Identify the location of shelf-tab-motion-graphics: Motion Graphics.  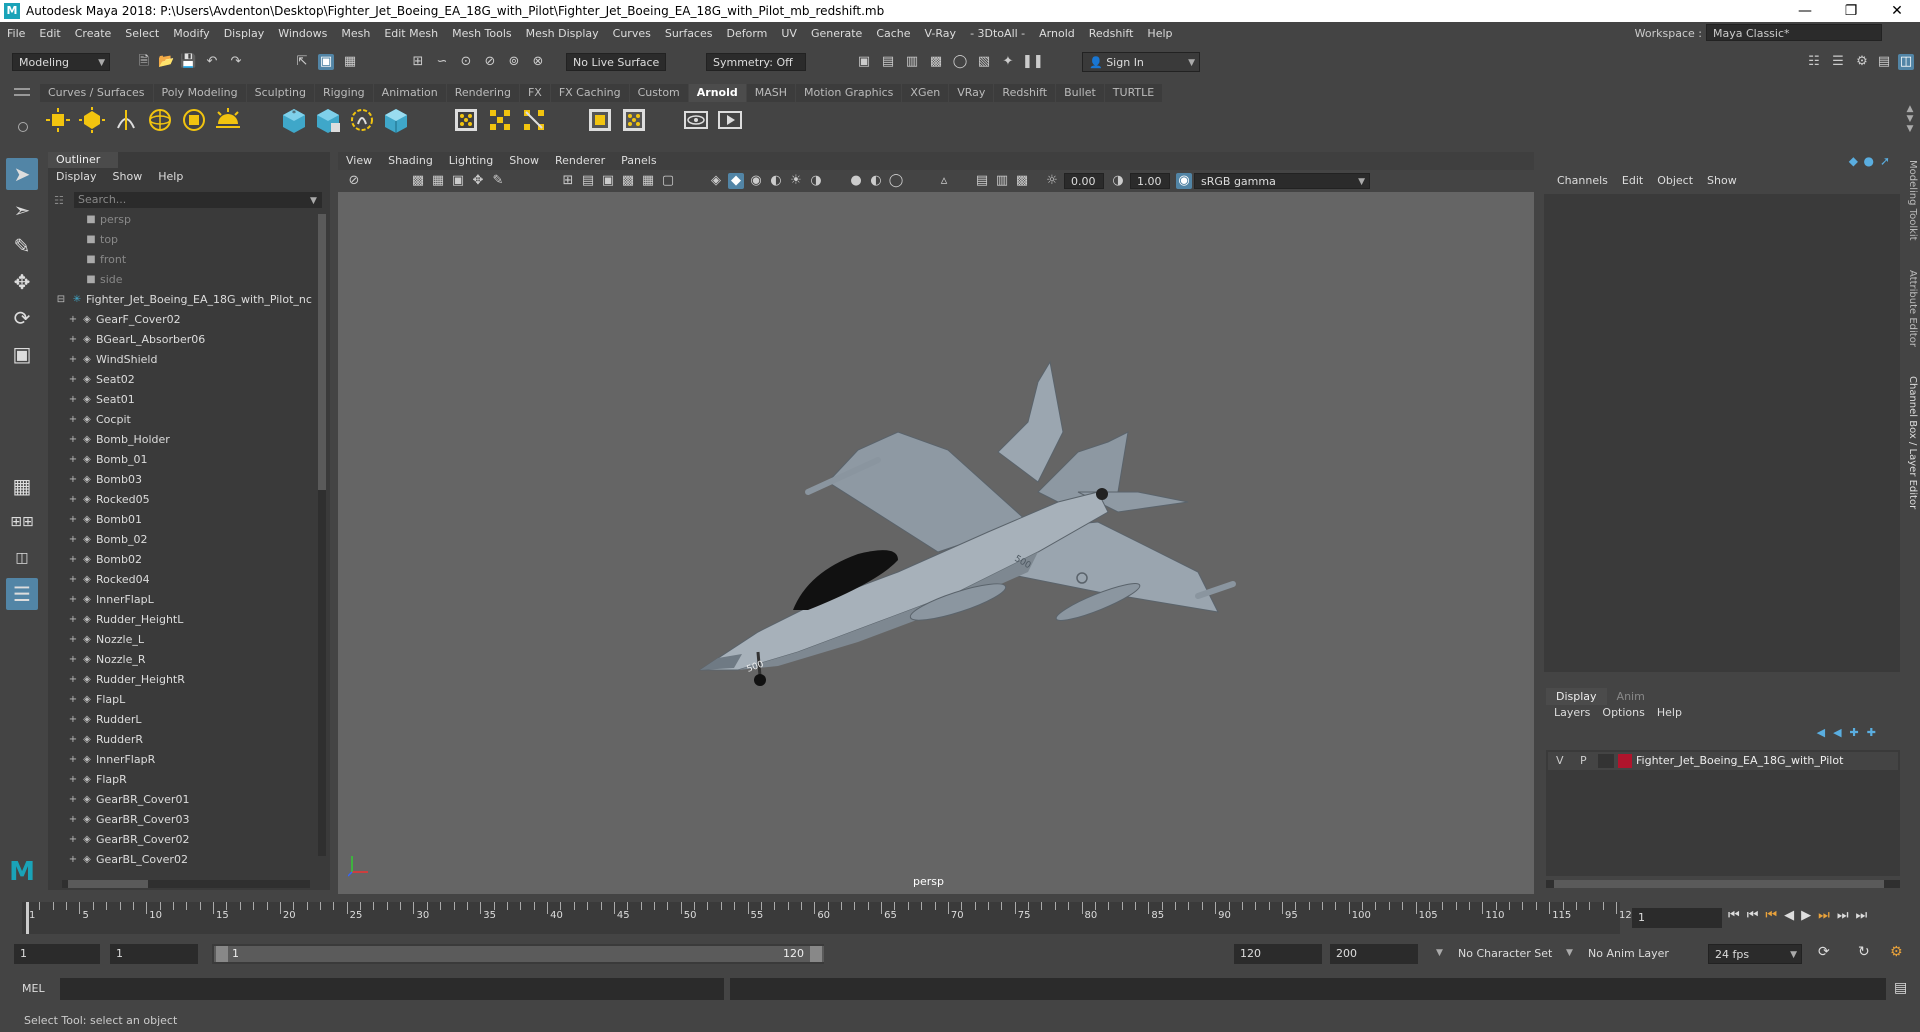
(849, 93).